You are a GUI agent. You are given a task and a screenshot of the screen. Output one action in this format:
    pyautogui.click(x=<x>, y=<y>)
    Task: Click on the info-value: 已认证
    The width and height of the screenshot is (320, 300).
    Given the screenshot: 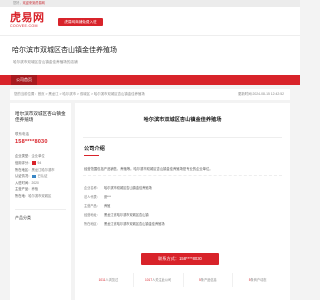 What is the action you would take?
    pyautogui.click(x=42, y=176)
    